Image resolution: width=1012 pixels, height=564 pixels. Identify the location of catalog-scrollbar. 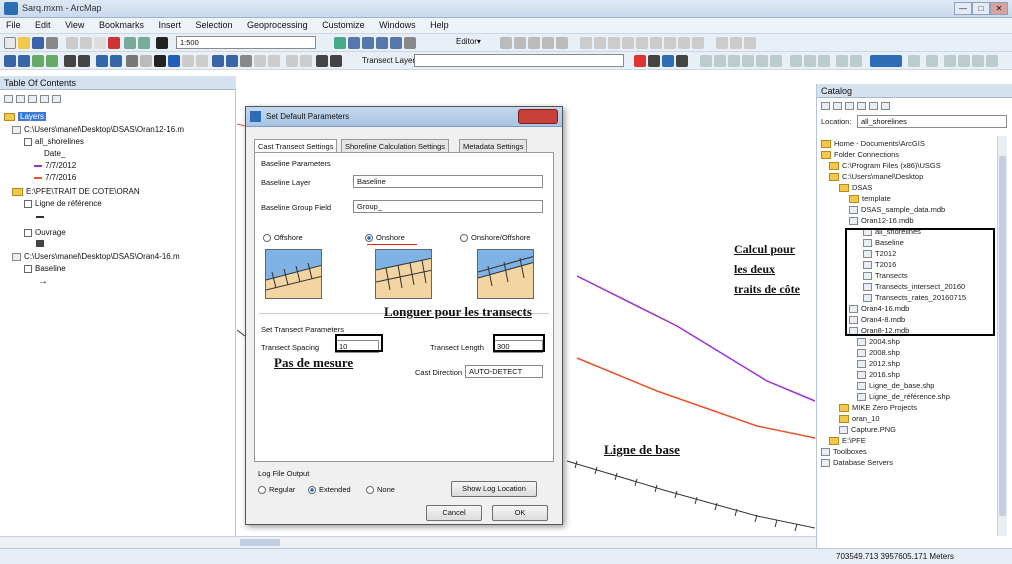
(1002, 336).